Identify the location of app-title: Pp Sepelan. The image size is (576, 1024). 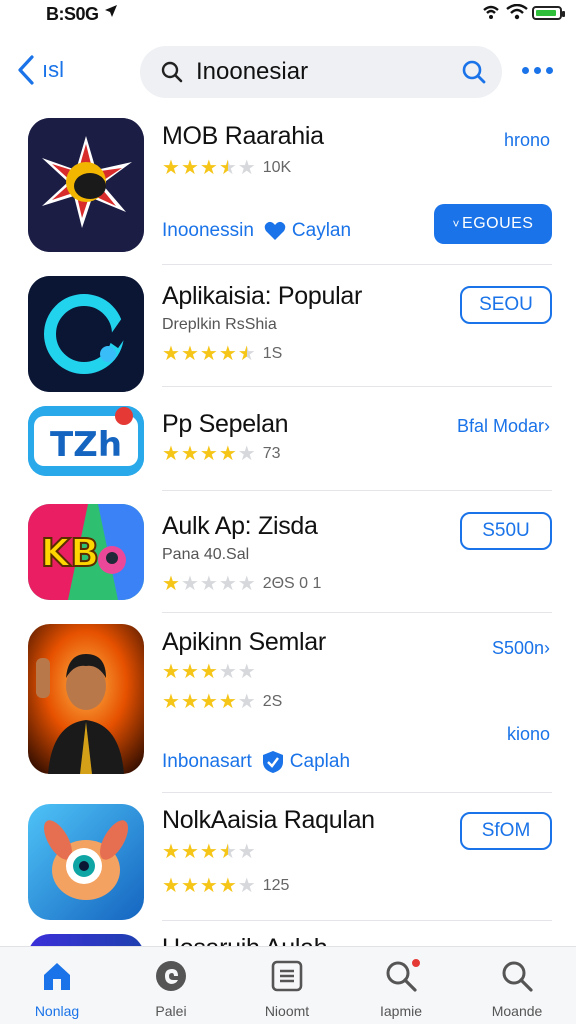
(225, 424).